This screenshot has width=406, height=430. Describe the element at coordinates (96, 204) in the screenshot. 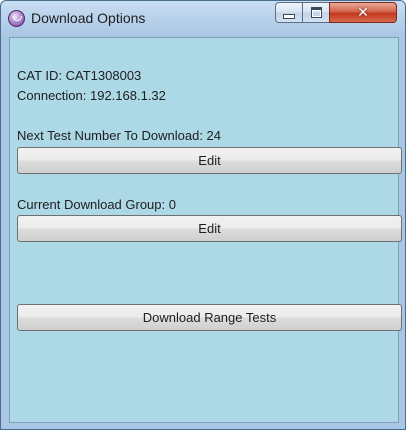

I see `download-group-label: Current Download Group: 0` at that location.